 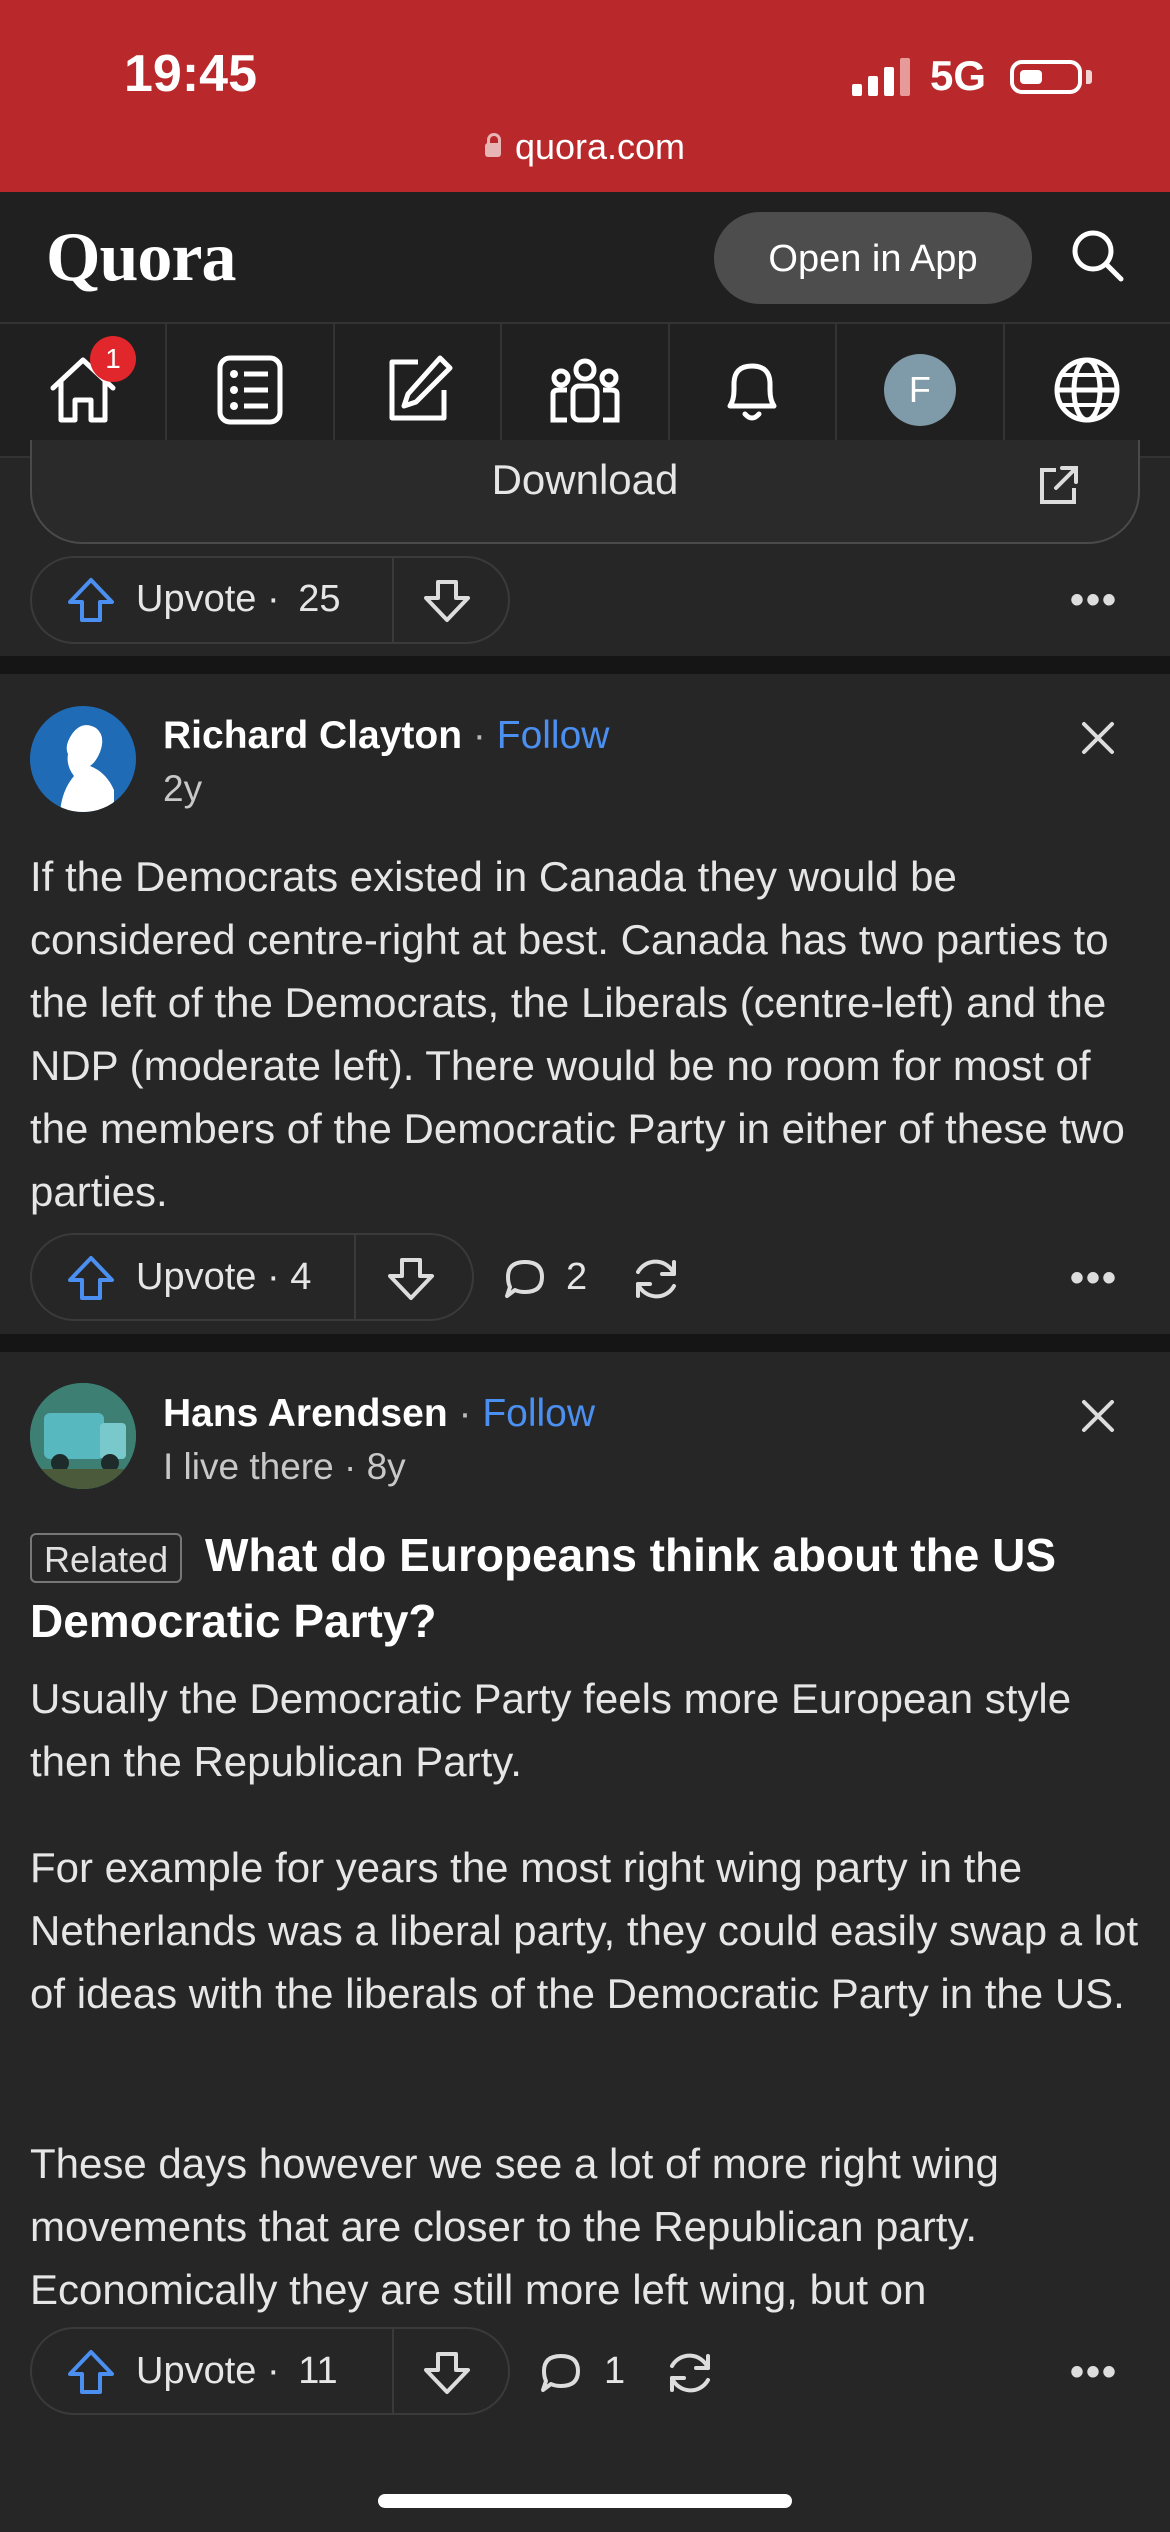 I want to click on nav-profile: F, so click(x=921, y=390).